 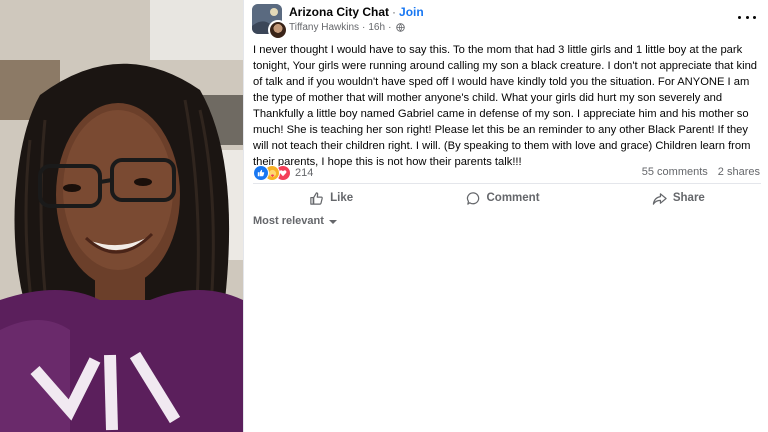 I want to click on author-name-link: Tiffany Hawkins, so click(x=324, y=27).